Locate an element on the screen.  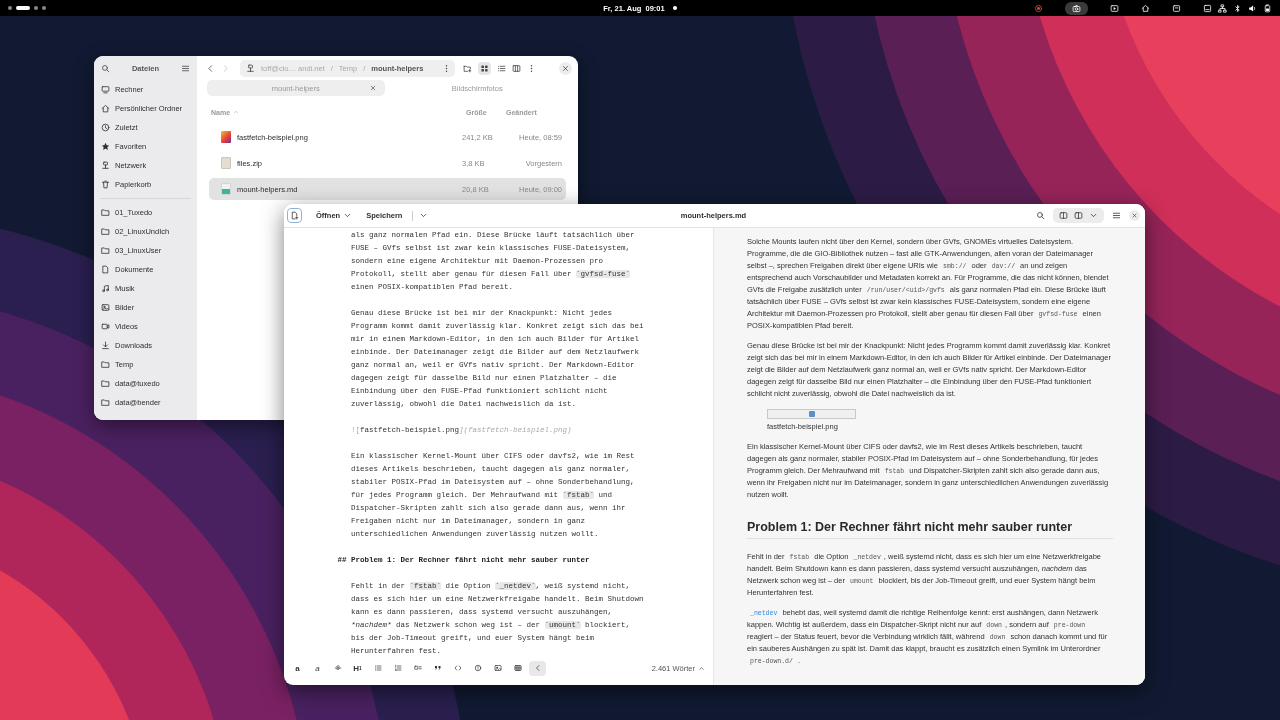
music-icon is located at coordinates (105, 288).